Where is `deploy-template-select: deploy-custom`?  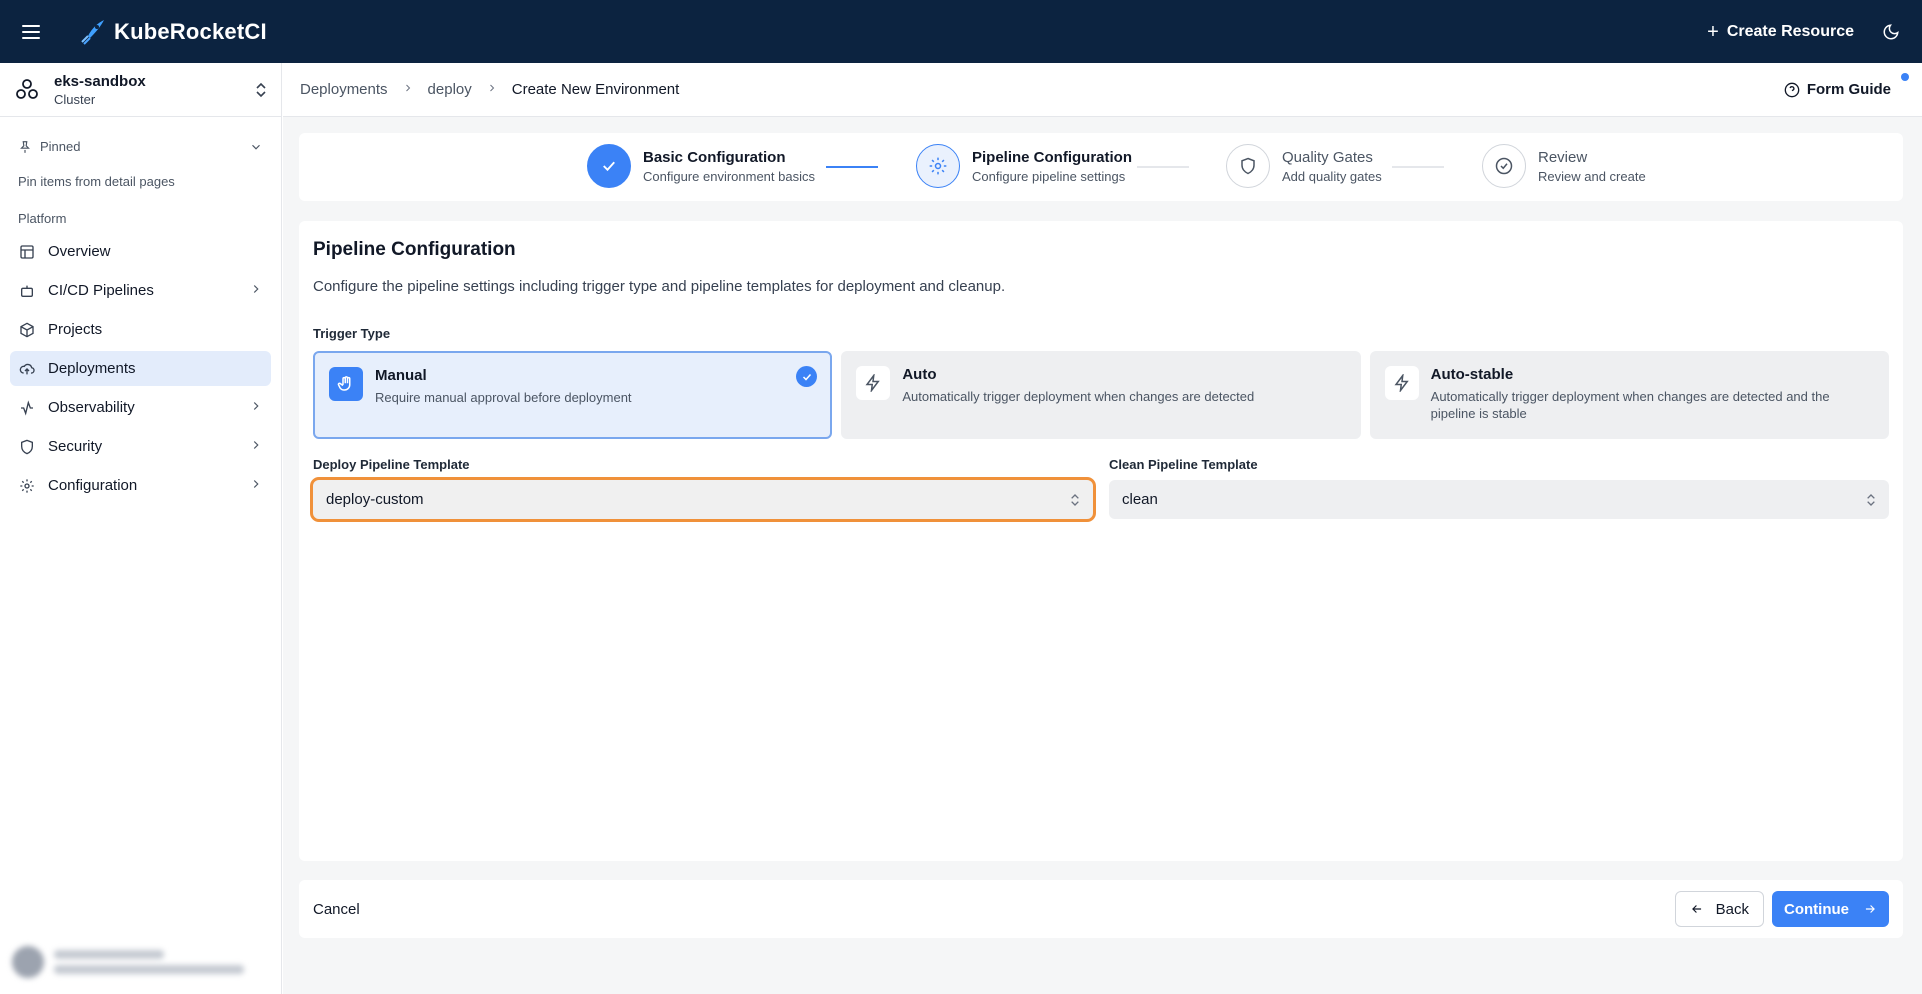 deploy-template-select: deploy-custom is located at coordinates (703, 499).